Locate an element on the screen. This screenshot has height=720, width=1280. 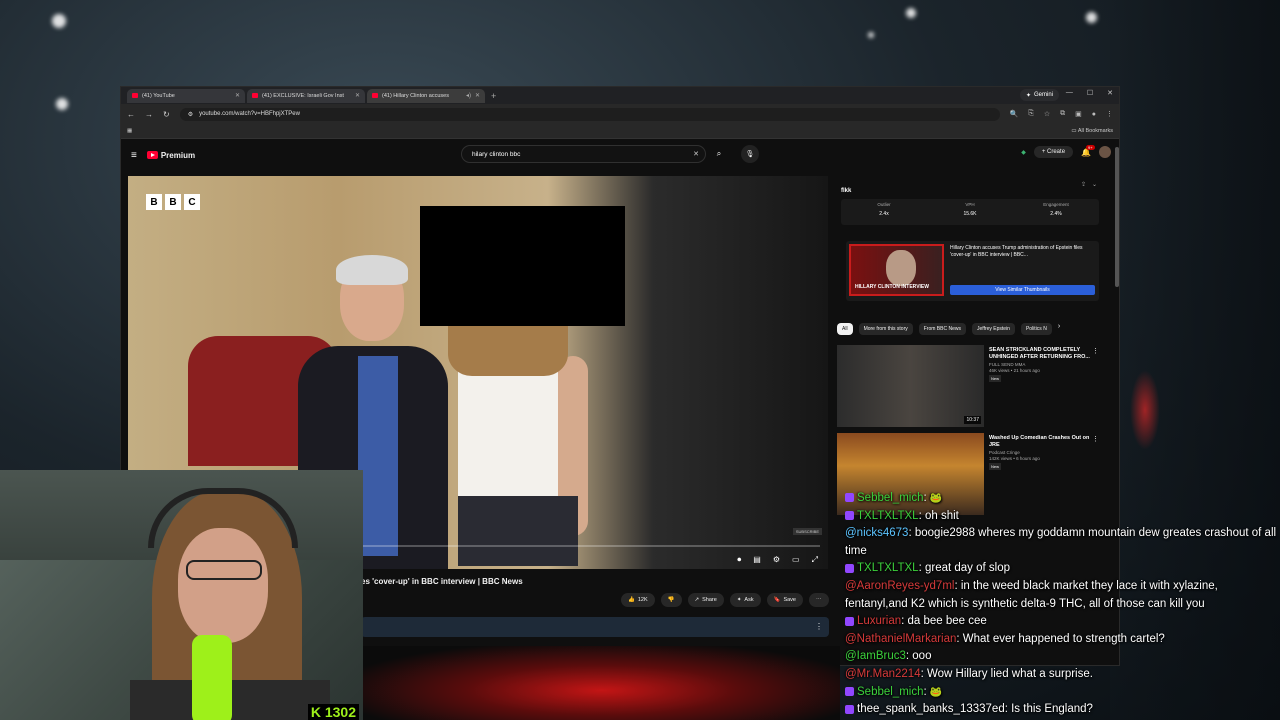
minimize-icon: — is located at coordinates (1069, 93).